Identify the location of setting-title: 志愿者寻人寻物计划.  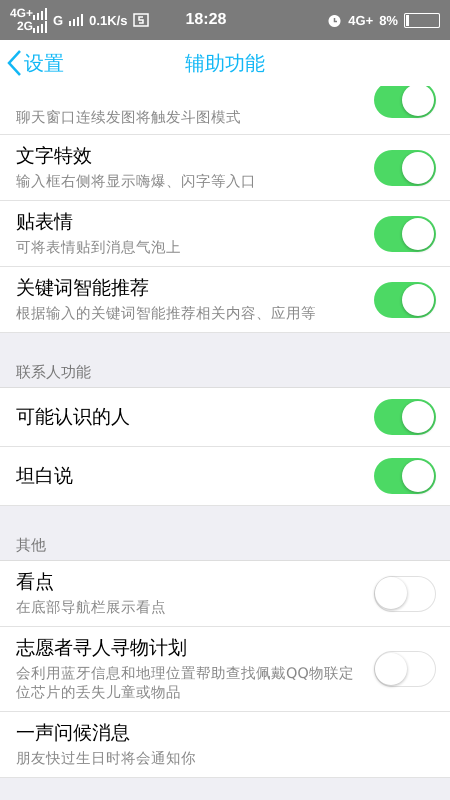
(102, 648).